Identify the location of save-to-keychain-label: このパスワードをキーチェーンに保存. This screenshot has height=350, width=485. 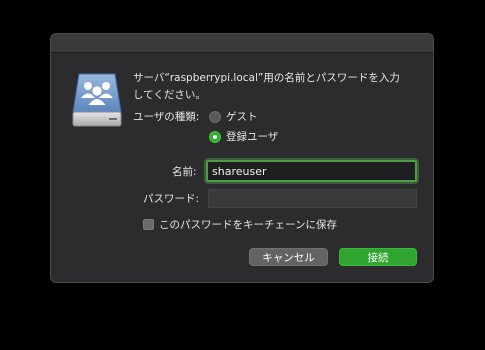
(248, 225).